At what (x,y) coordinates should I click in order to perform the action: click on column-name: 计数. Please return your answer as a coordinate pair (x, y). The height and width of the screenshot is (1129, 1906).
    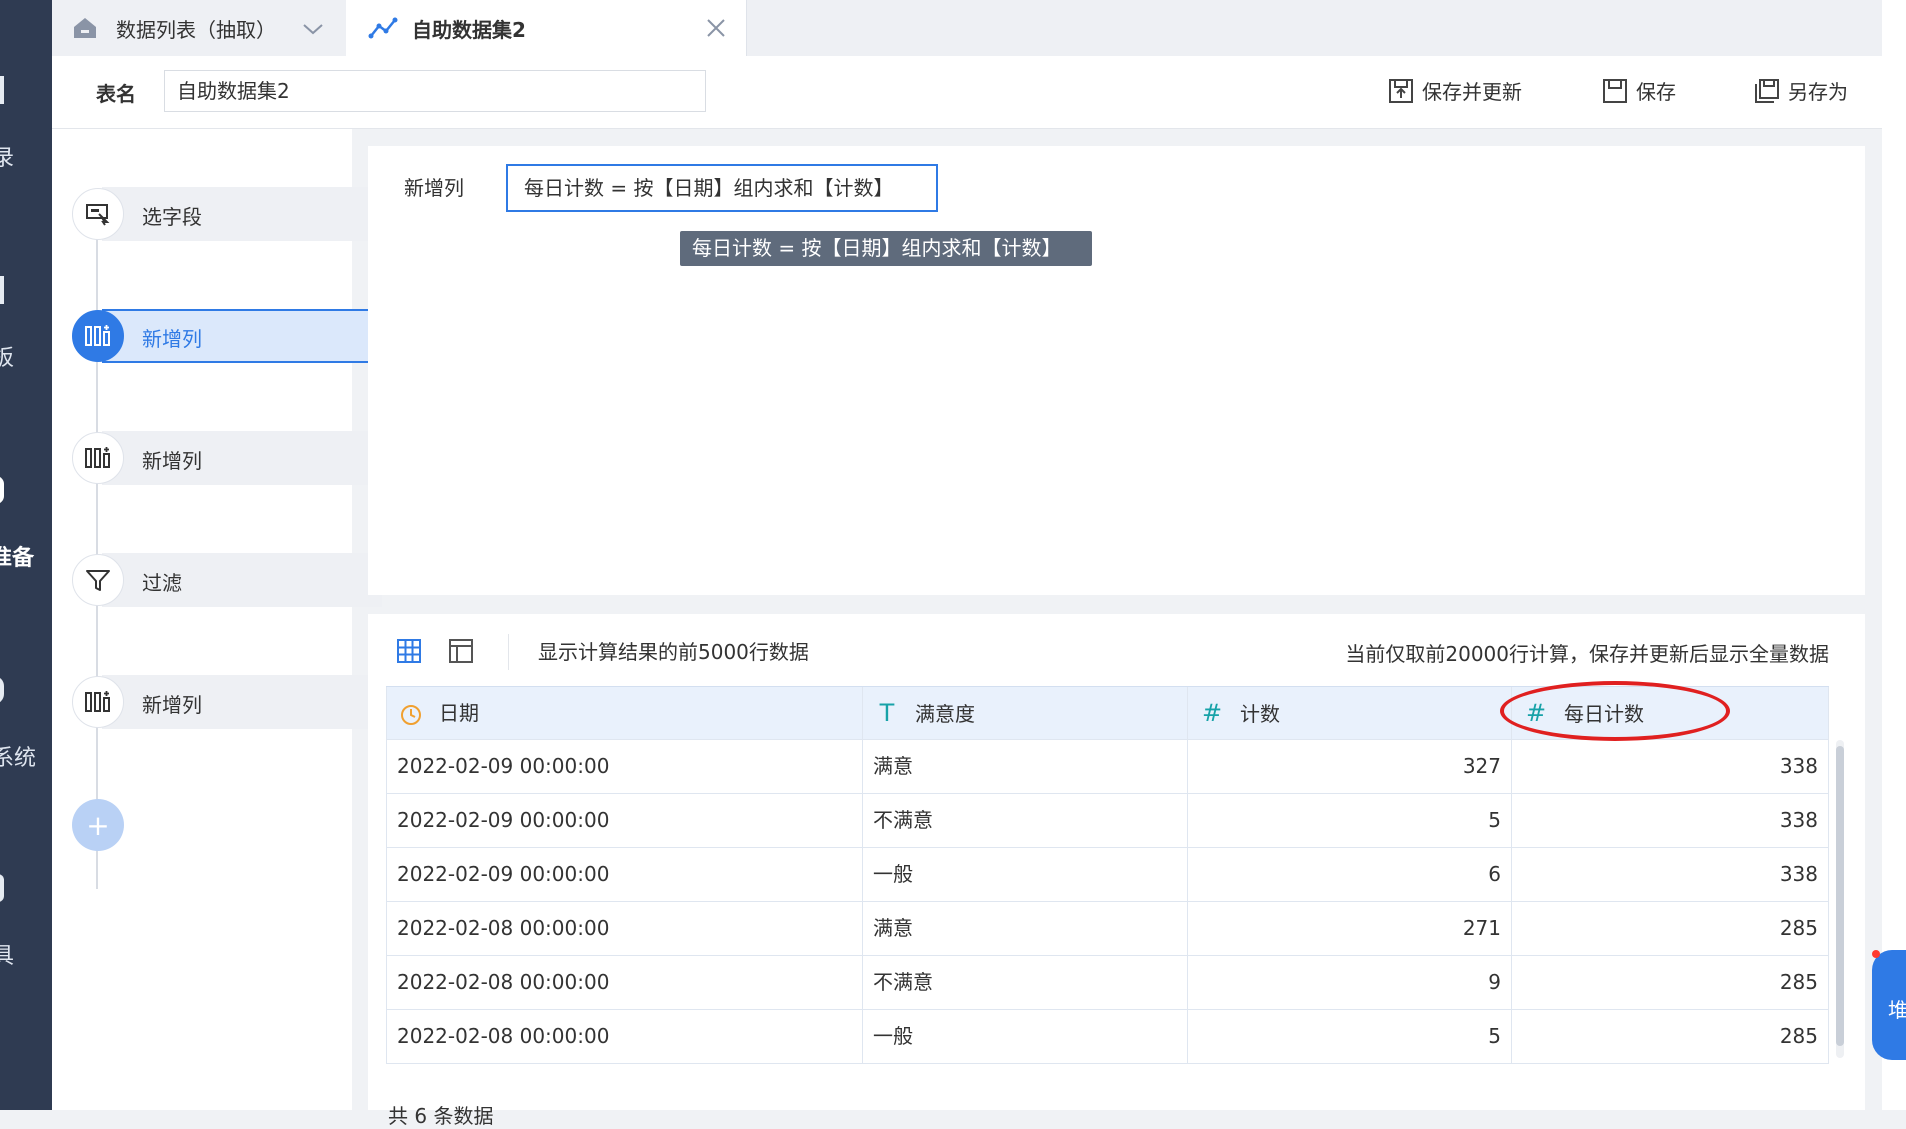
    Looking at the image, I should click on (1260, 714).